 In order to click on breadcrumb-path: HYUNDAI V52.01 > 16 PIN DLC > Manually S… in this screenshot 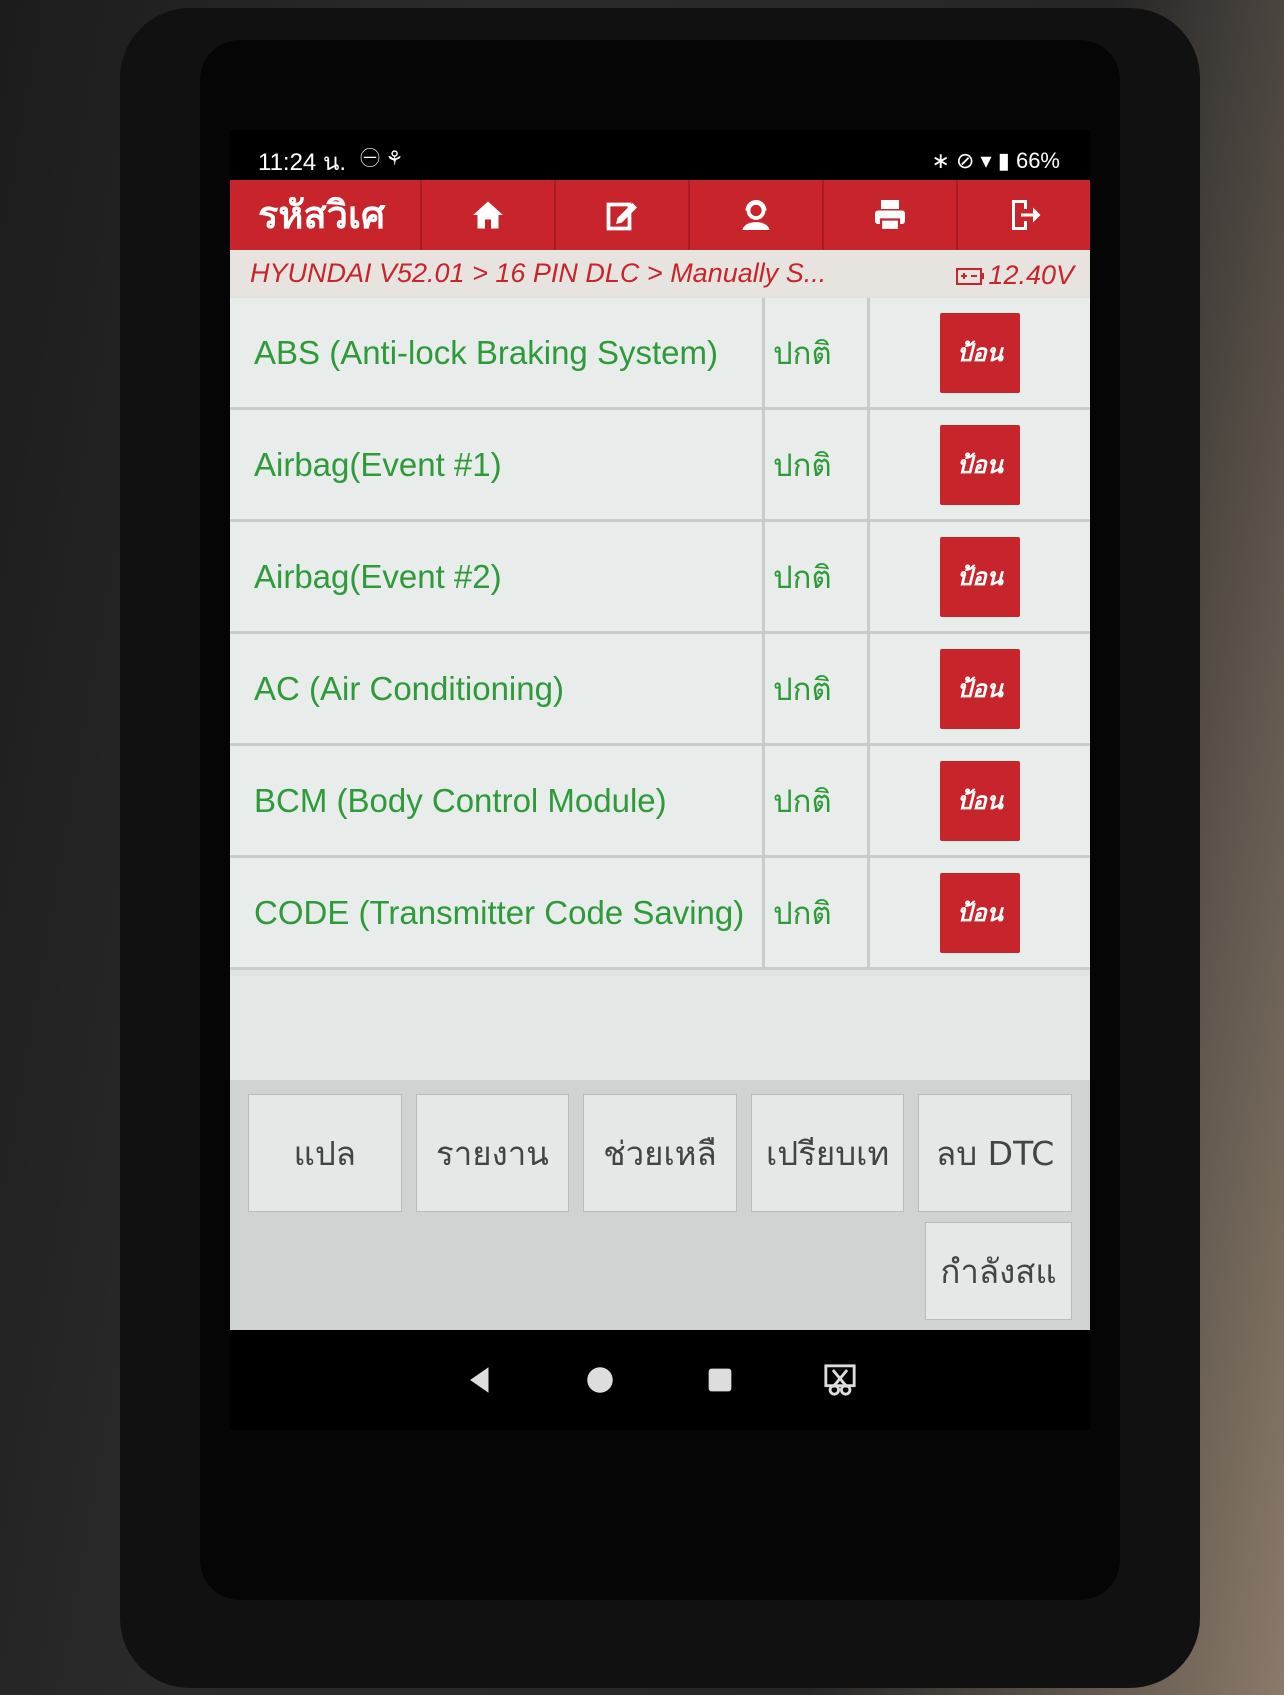, I will do `click(538, 273)`.